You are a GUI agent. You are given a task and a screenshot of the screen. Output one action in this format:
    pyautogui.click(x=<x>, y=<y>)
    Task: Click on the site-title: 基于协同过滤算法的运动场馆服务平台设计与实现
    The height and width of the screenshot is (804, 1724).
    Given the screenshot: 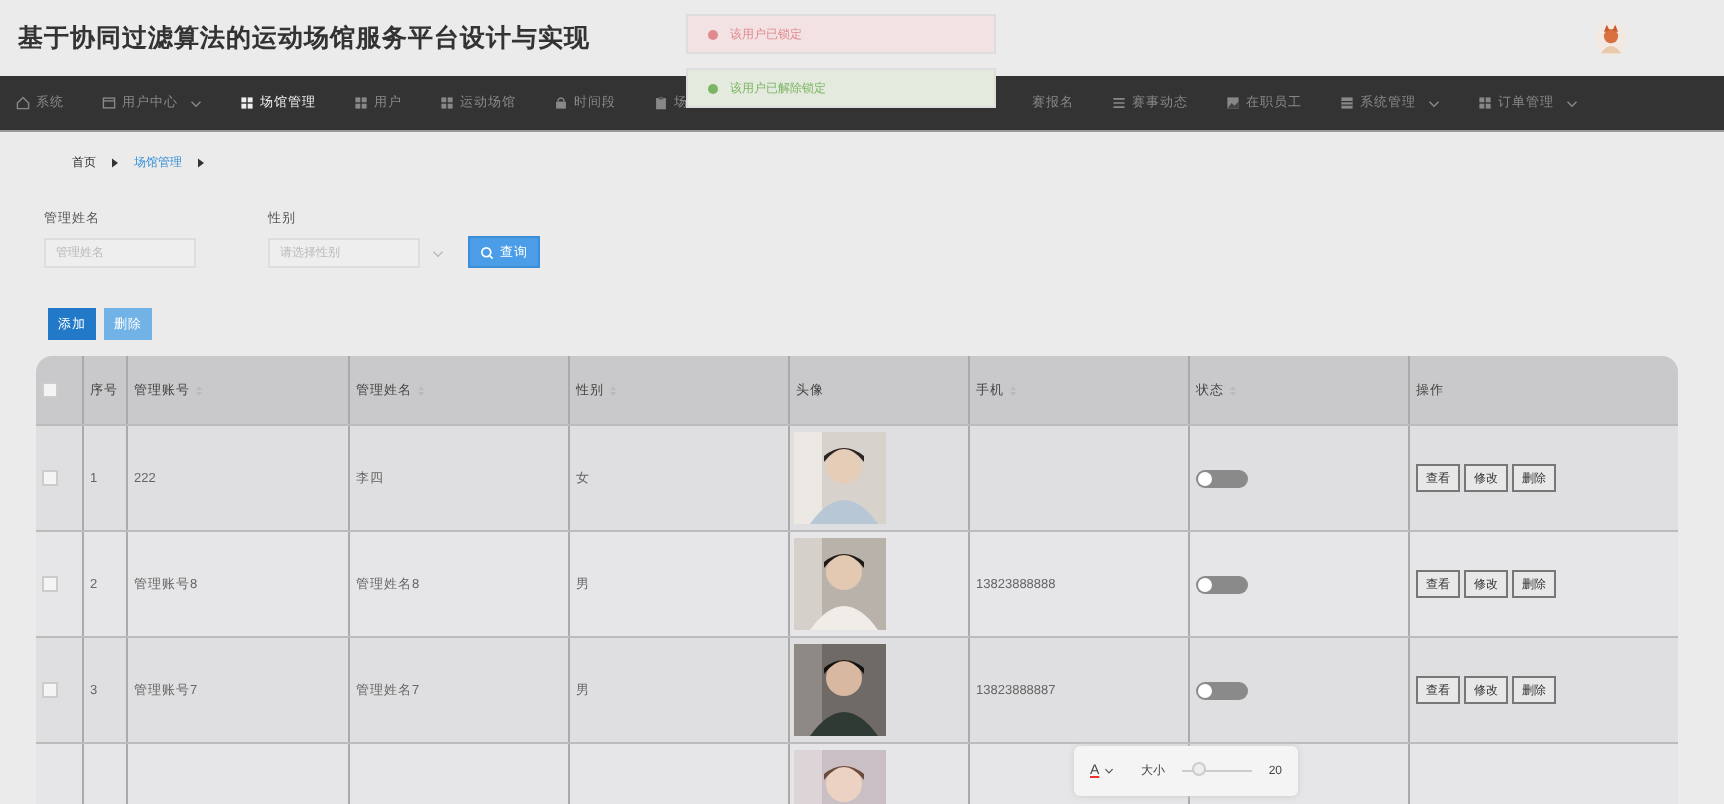 What is the action you would take?
    pyautogui.click(x=304, y=38)
    